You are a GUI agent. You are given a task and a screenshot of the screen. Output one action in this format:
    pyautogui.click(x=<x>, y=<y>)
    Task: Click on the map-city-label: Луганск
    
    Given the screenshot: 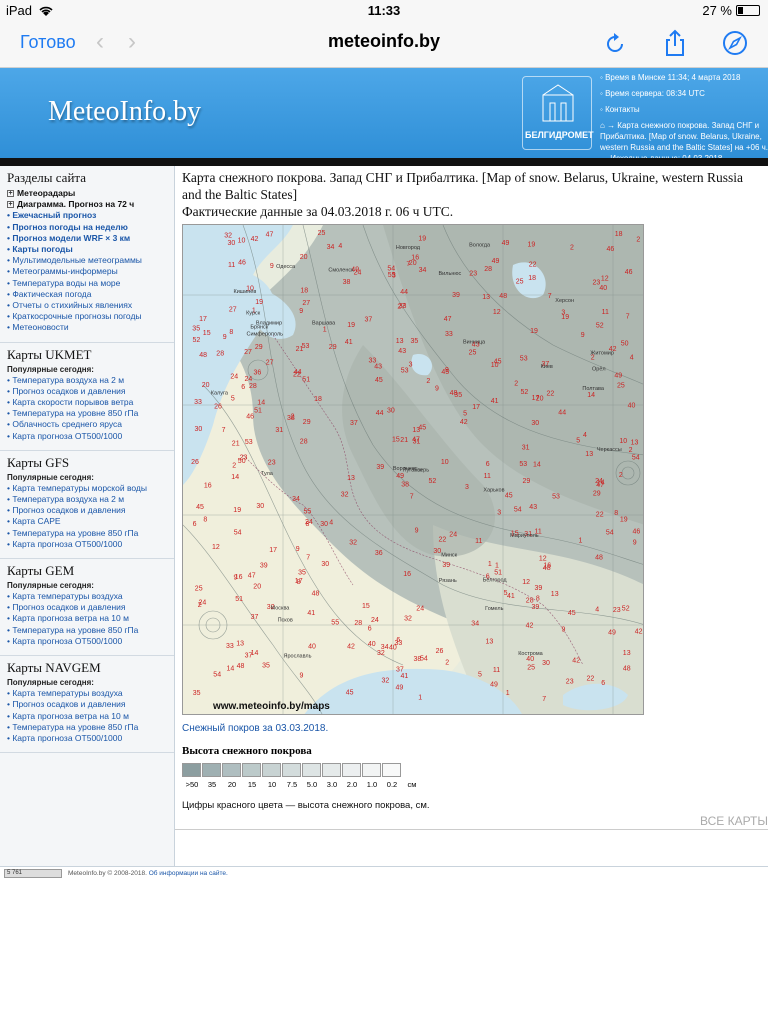 What is the action you would take?
    pyautogui.click(x=413, y=471)
    